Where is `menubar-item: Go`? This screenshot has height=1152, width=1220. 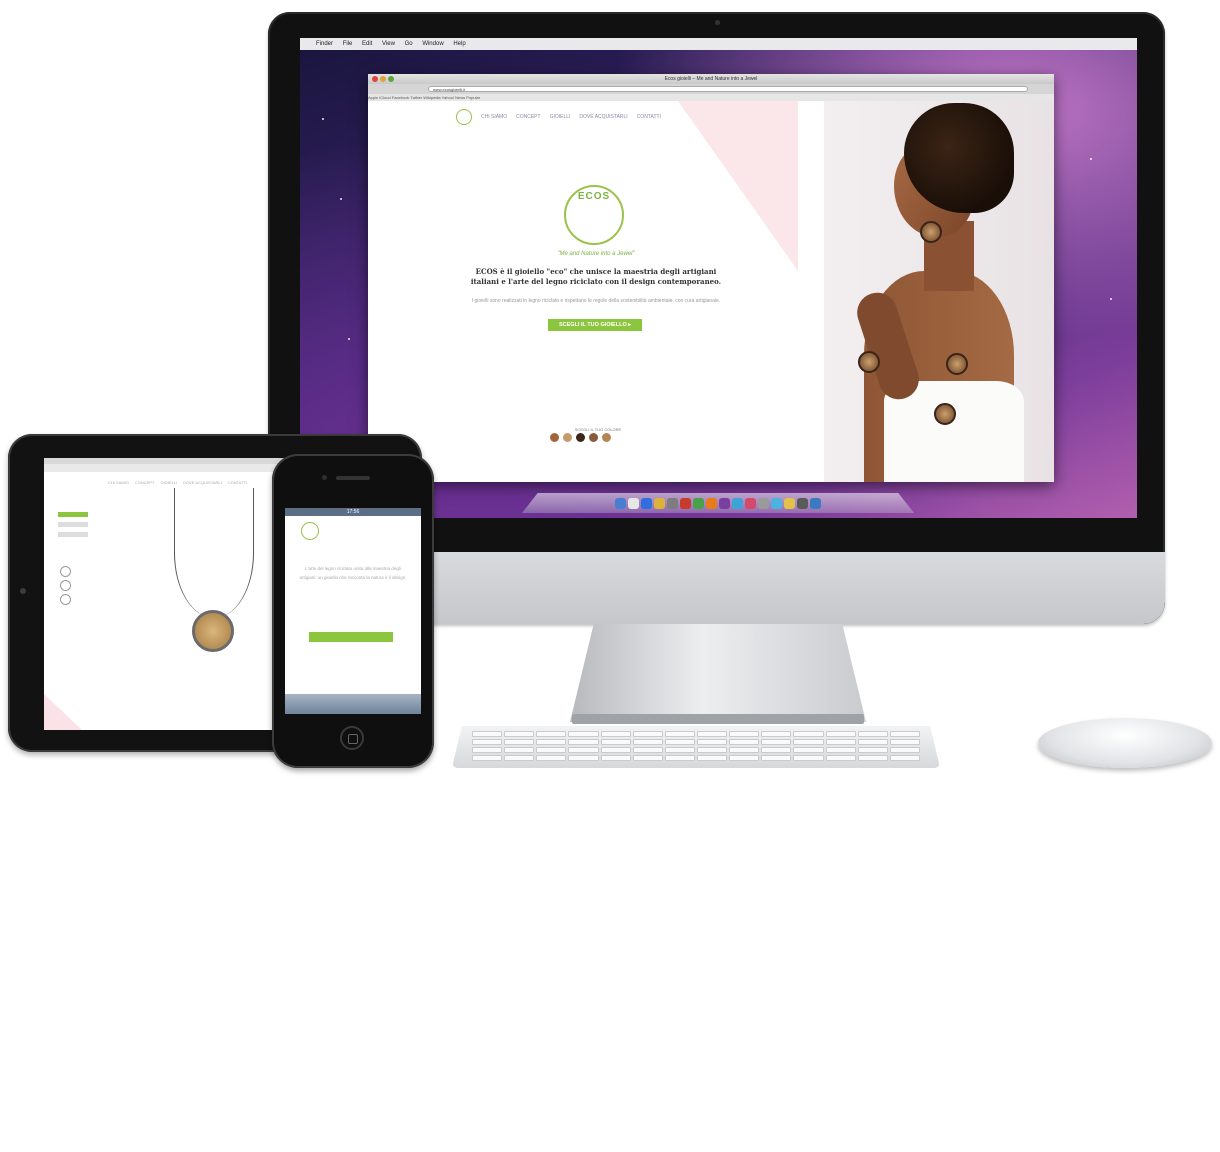 menubar-item: Go is located at coordinates (409, 44).